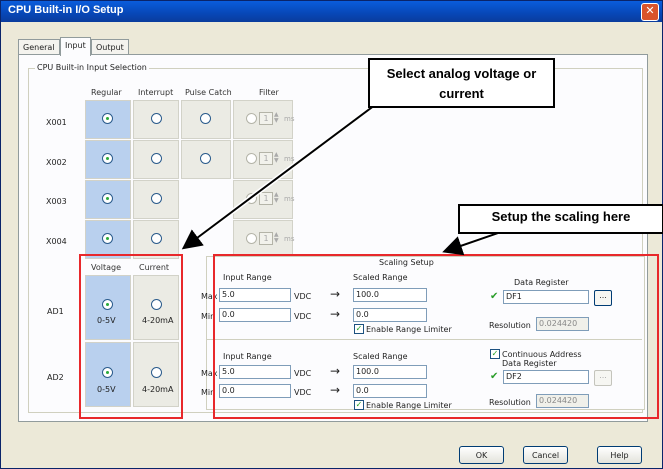 The width and height of the screenshot is (663, 469). What do you see at coordinates (288, 169) in the screenshot?
I see `callout-arrow-analog` at bounding box center [288, 169].